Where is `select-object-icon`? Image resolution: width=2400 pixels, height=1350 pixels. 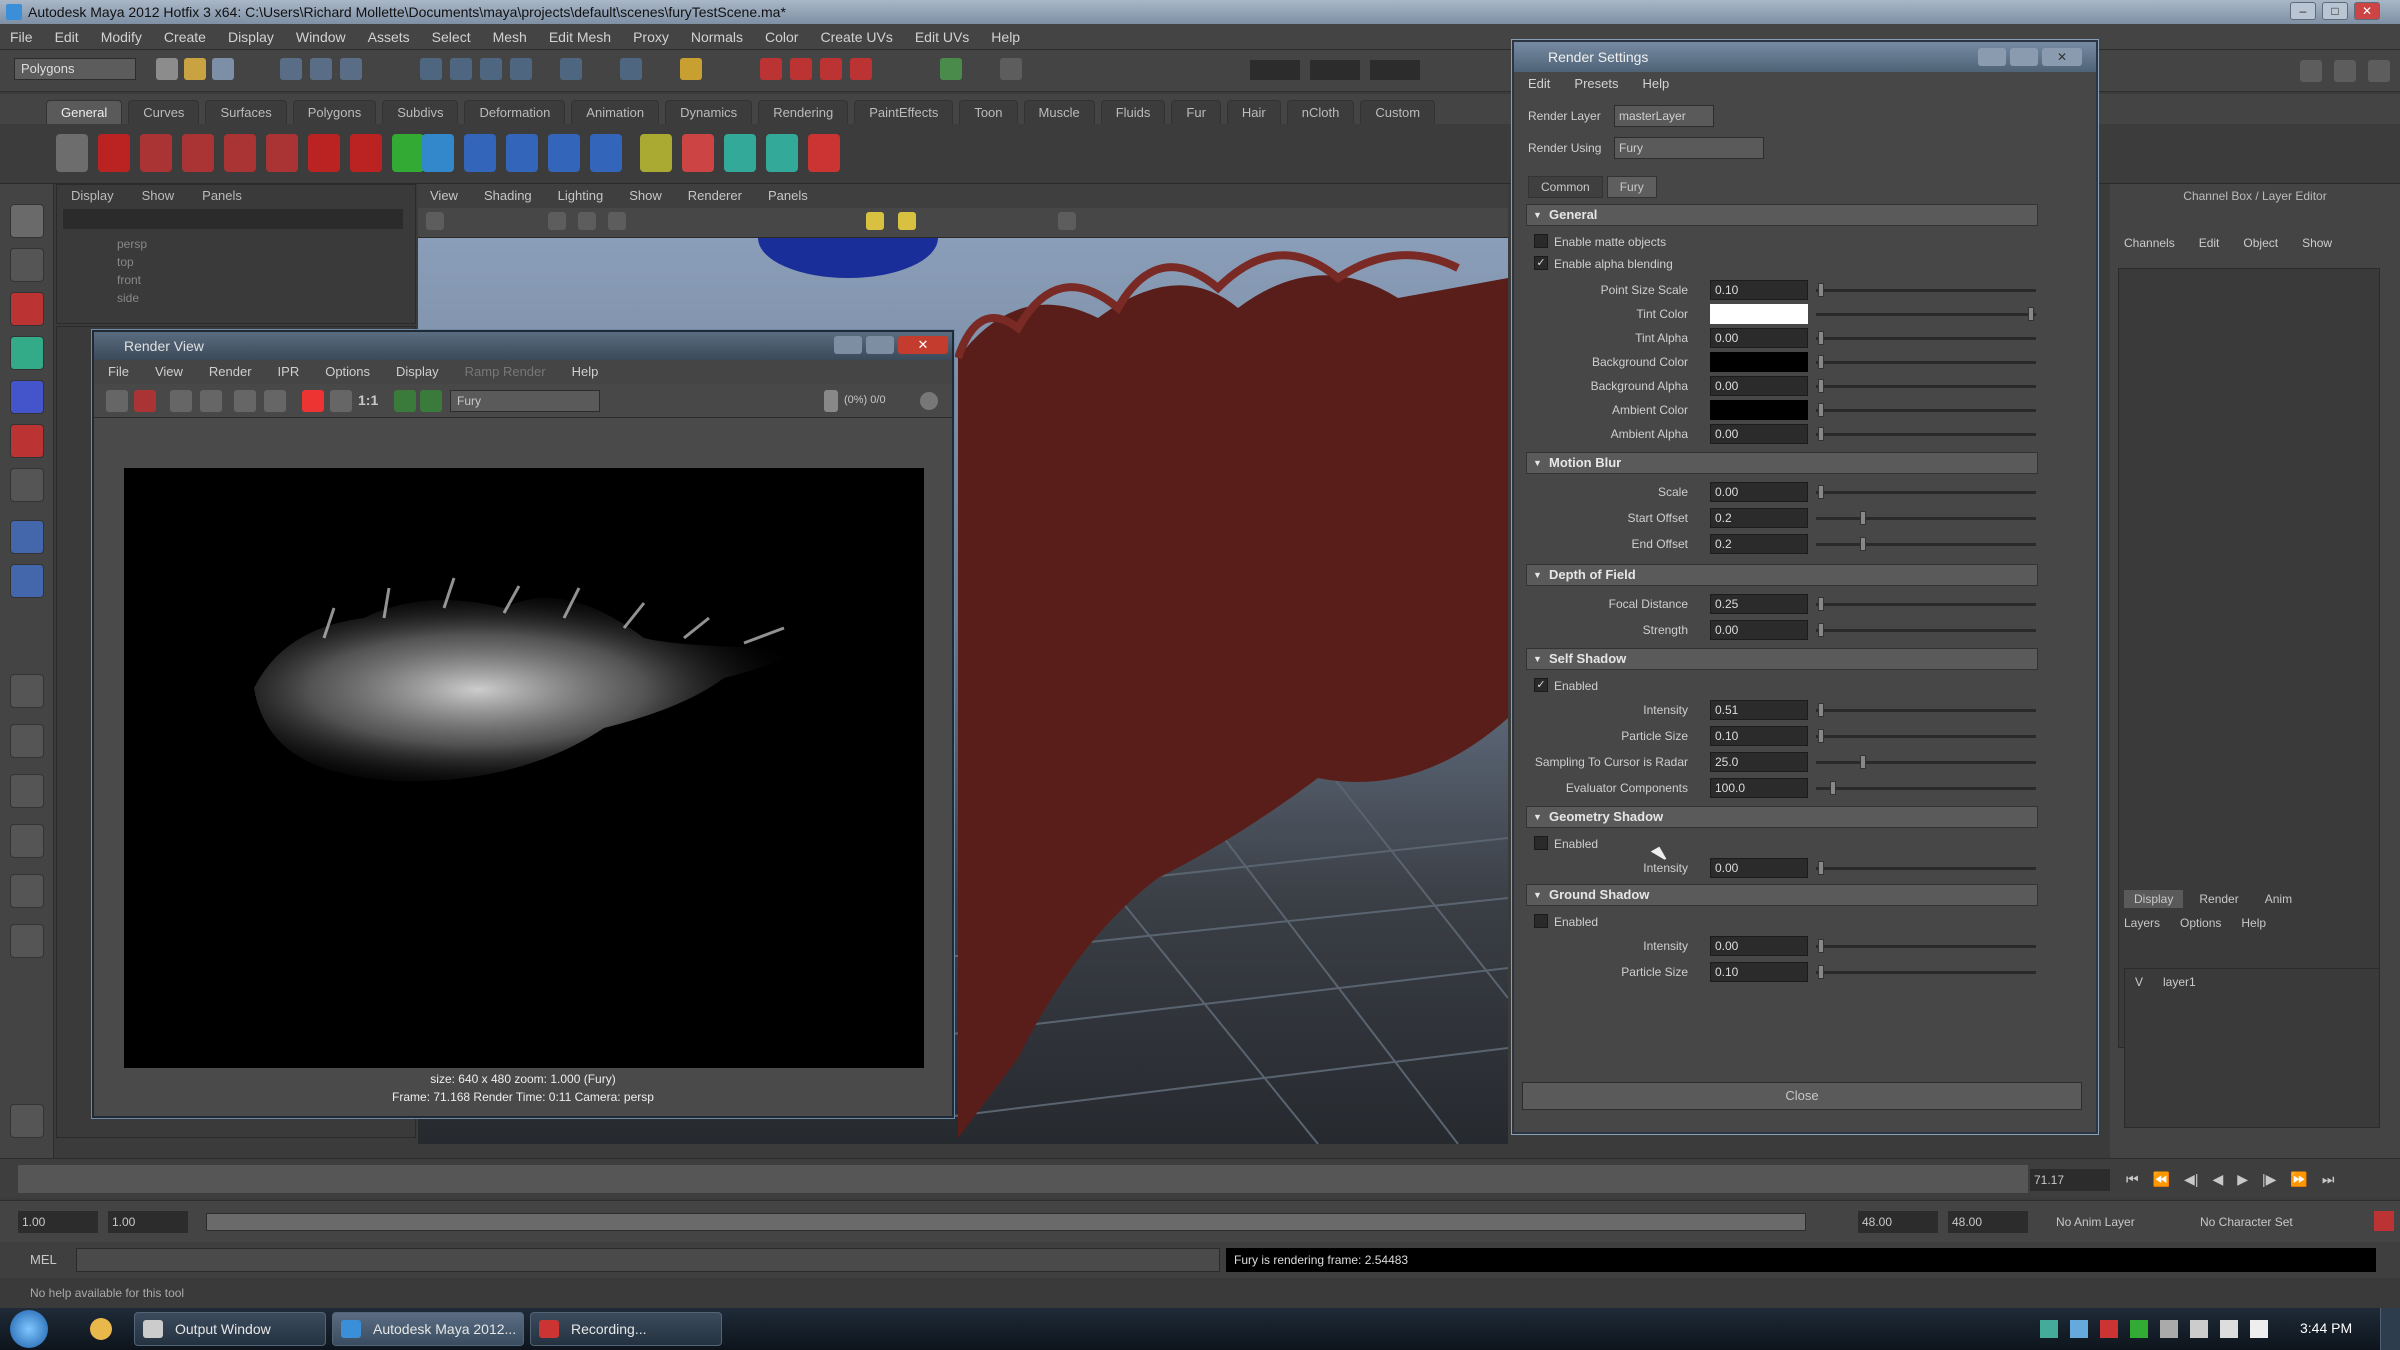 select-object-icon is located at coordinates (321, 69).